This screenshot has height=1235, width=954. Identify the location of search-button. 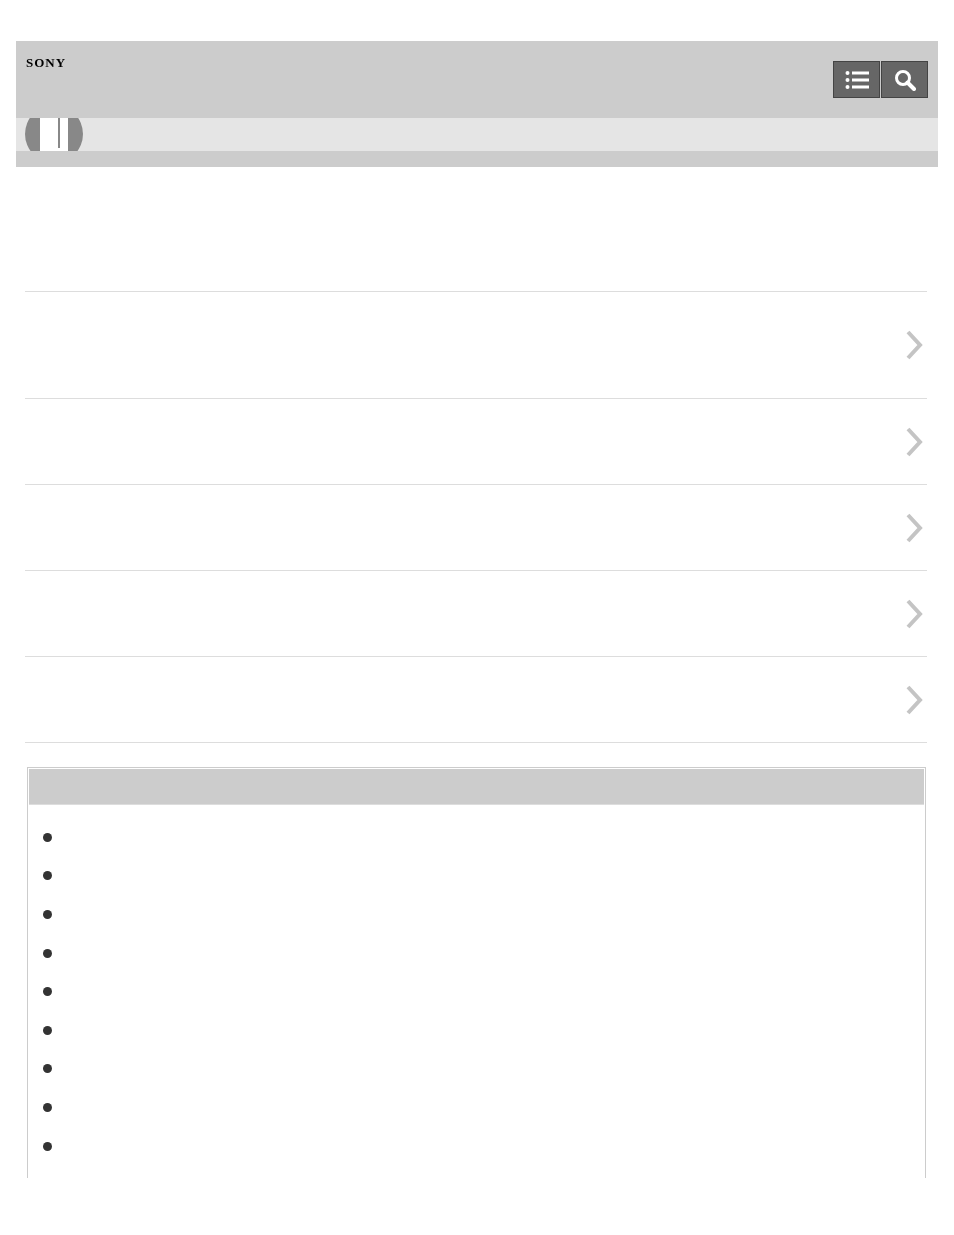
(904, 79).